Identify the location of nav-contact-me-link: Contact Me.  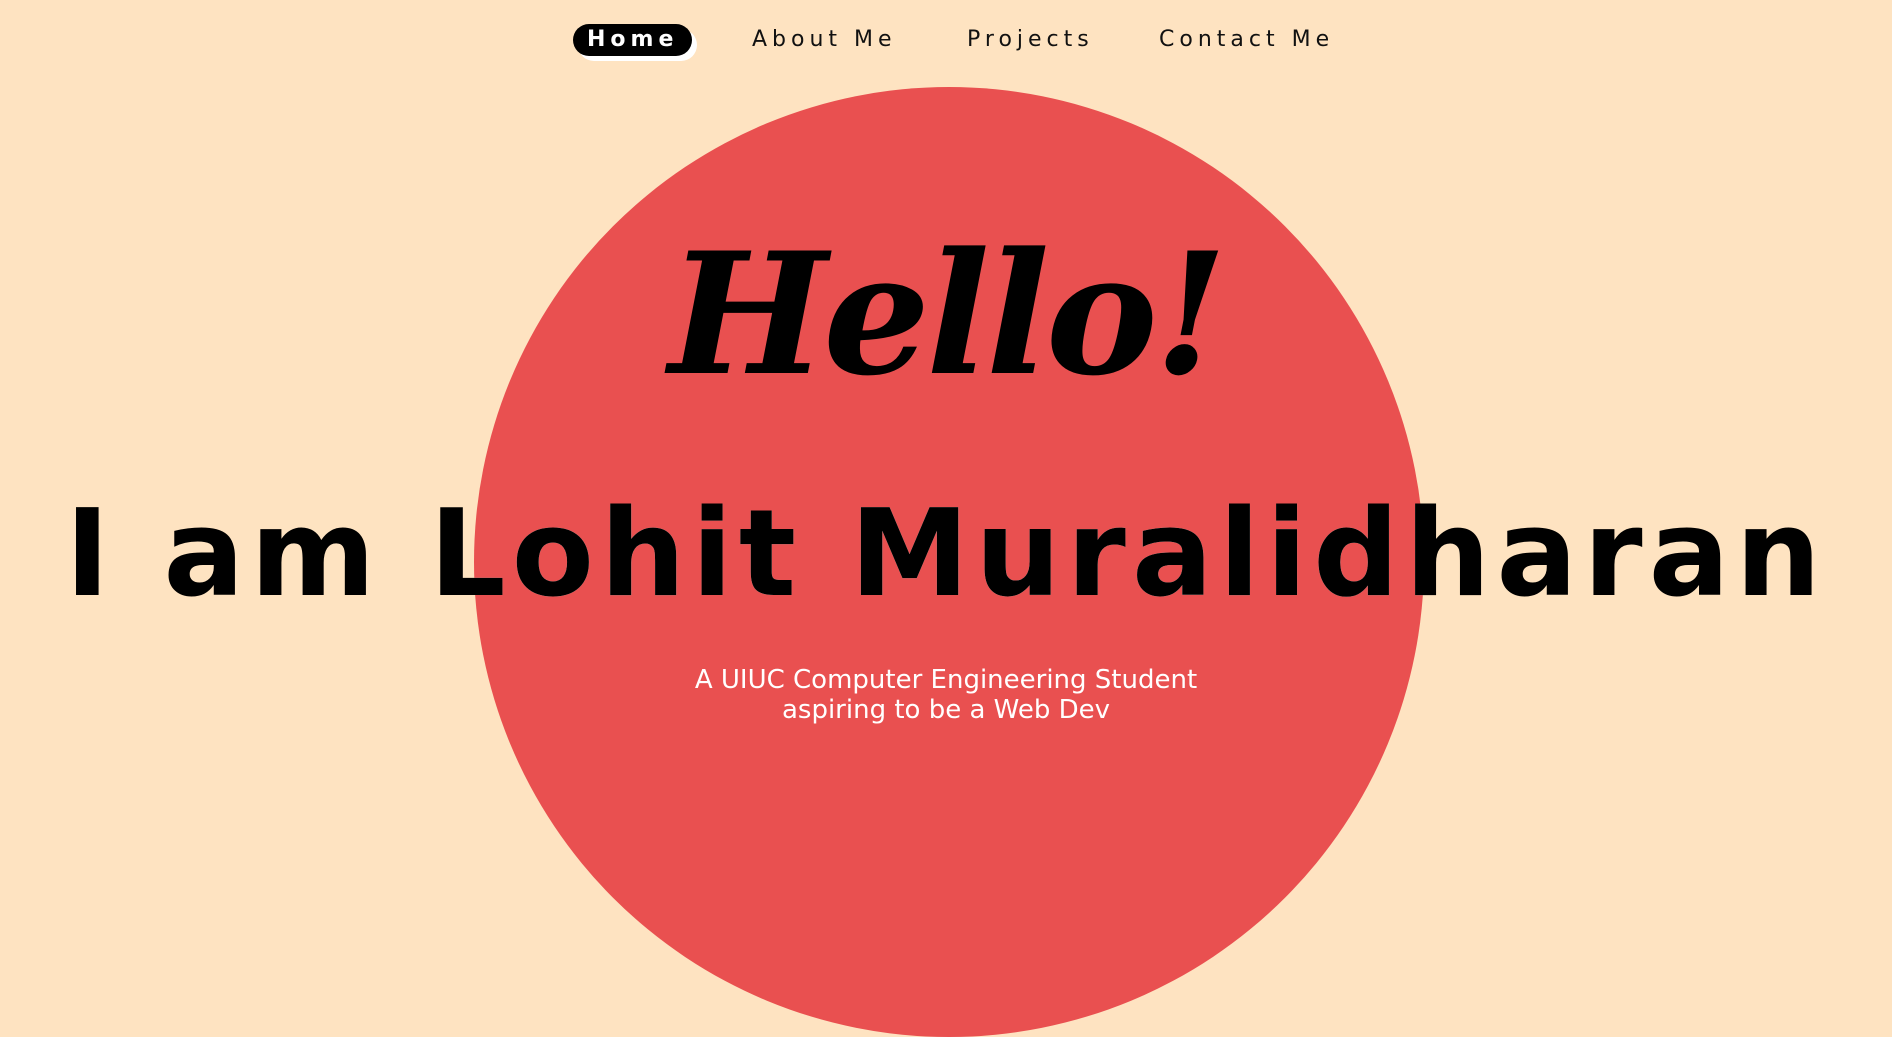
(1246, 40).